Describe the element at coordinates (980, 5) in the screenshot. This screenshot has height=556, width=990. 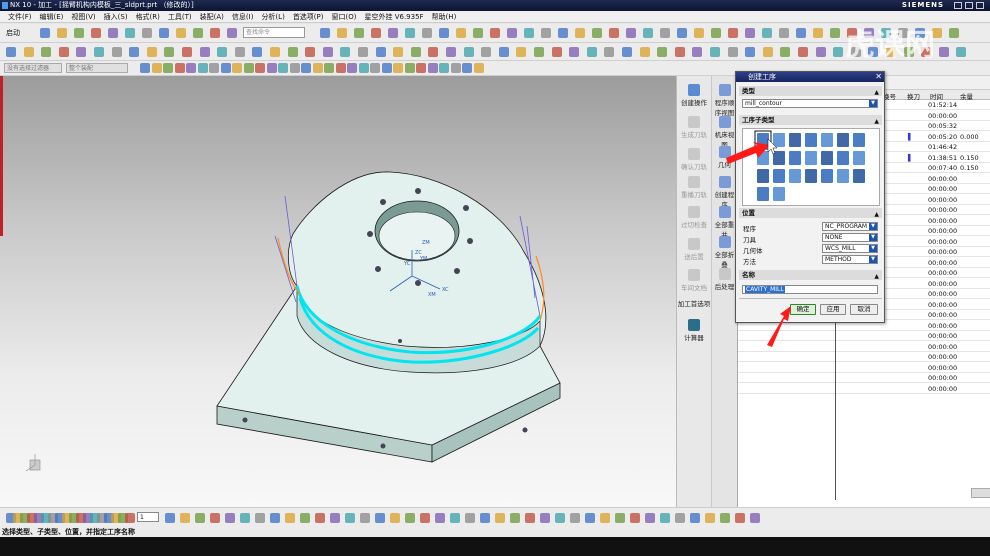
I see `close-icon` at that location.